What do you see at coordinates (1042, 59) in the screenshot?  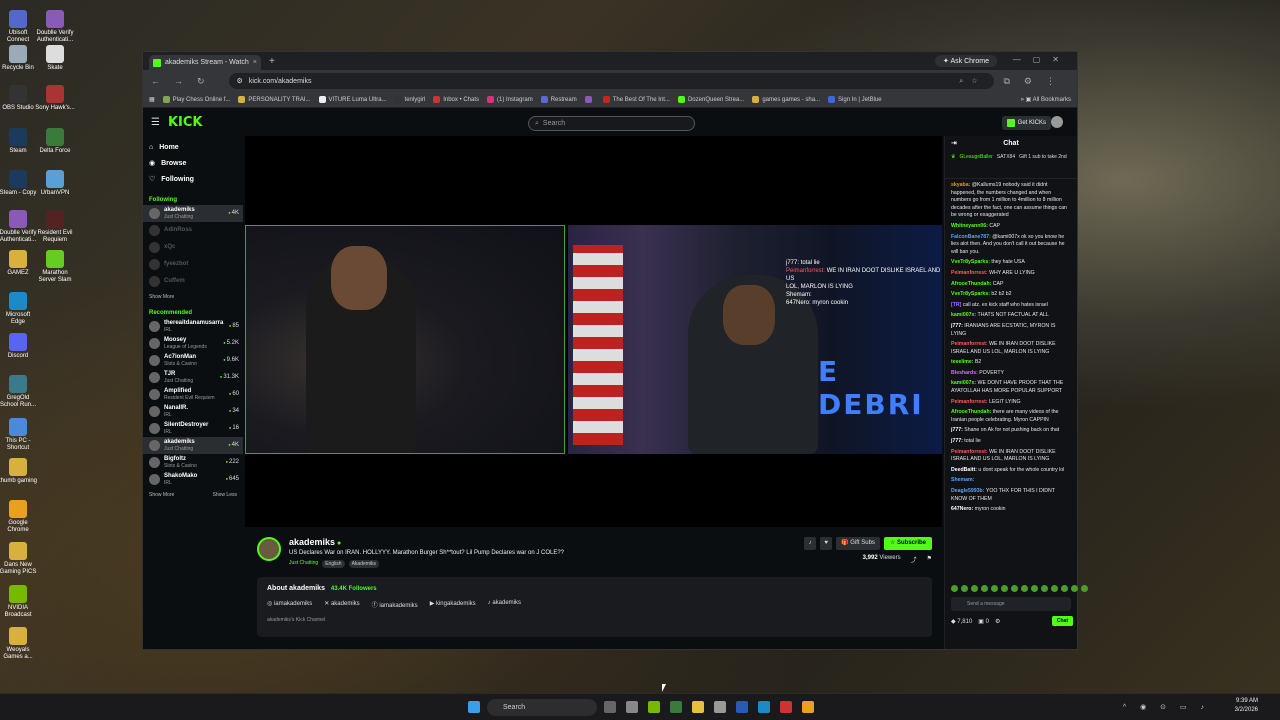 I see `window-controls: —▢✕` at bounding box center [1042, 59].